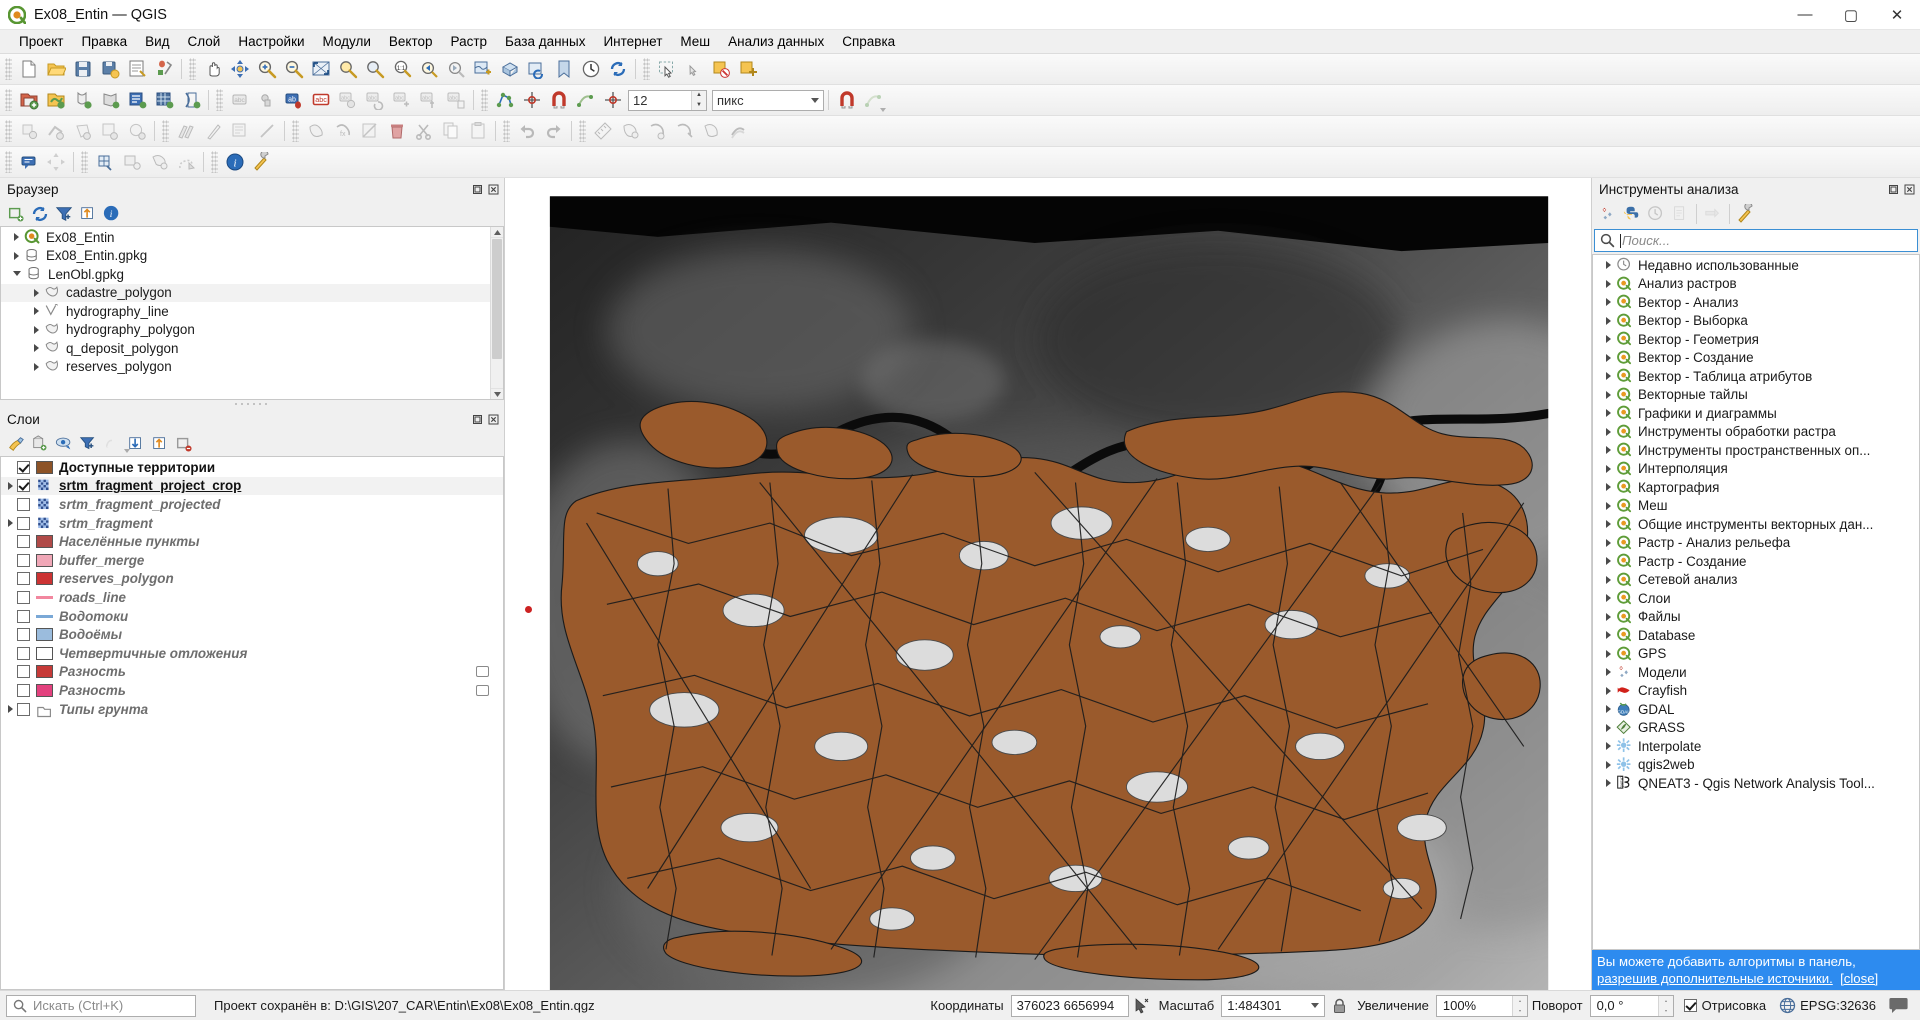  Describe the element at coordinates (252, 579) in the screenshot. I see `layer-row: reserves_polygon` at that location.